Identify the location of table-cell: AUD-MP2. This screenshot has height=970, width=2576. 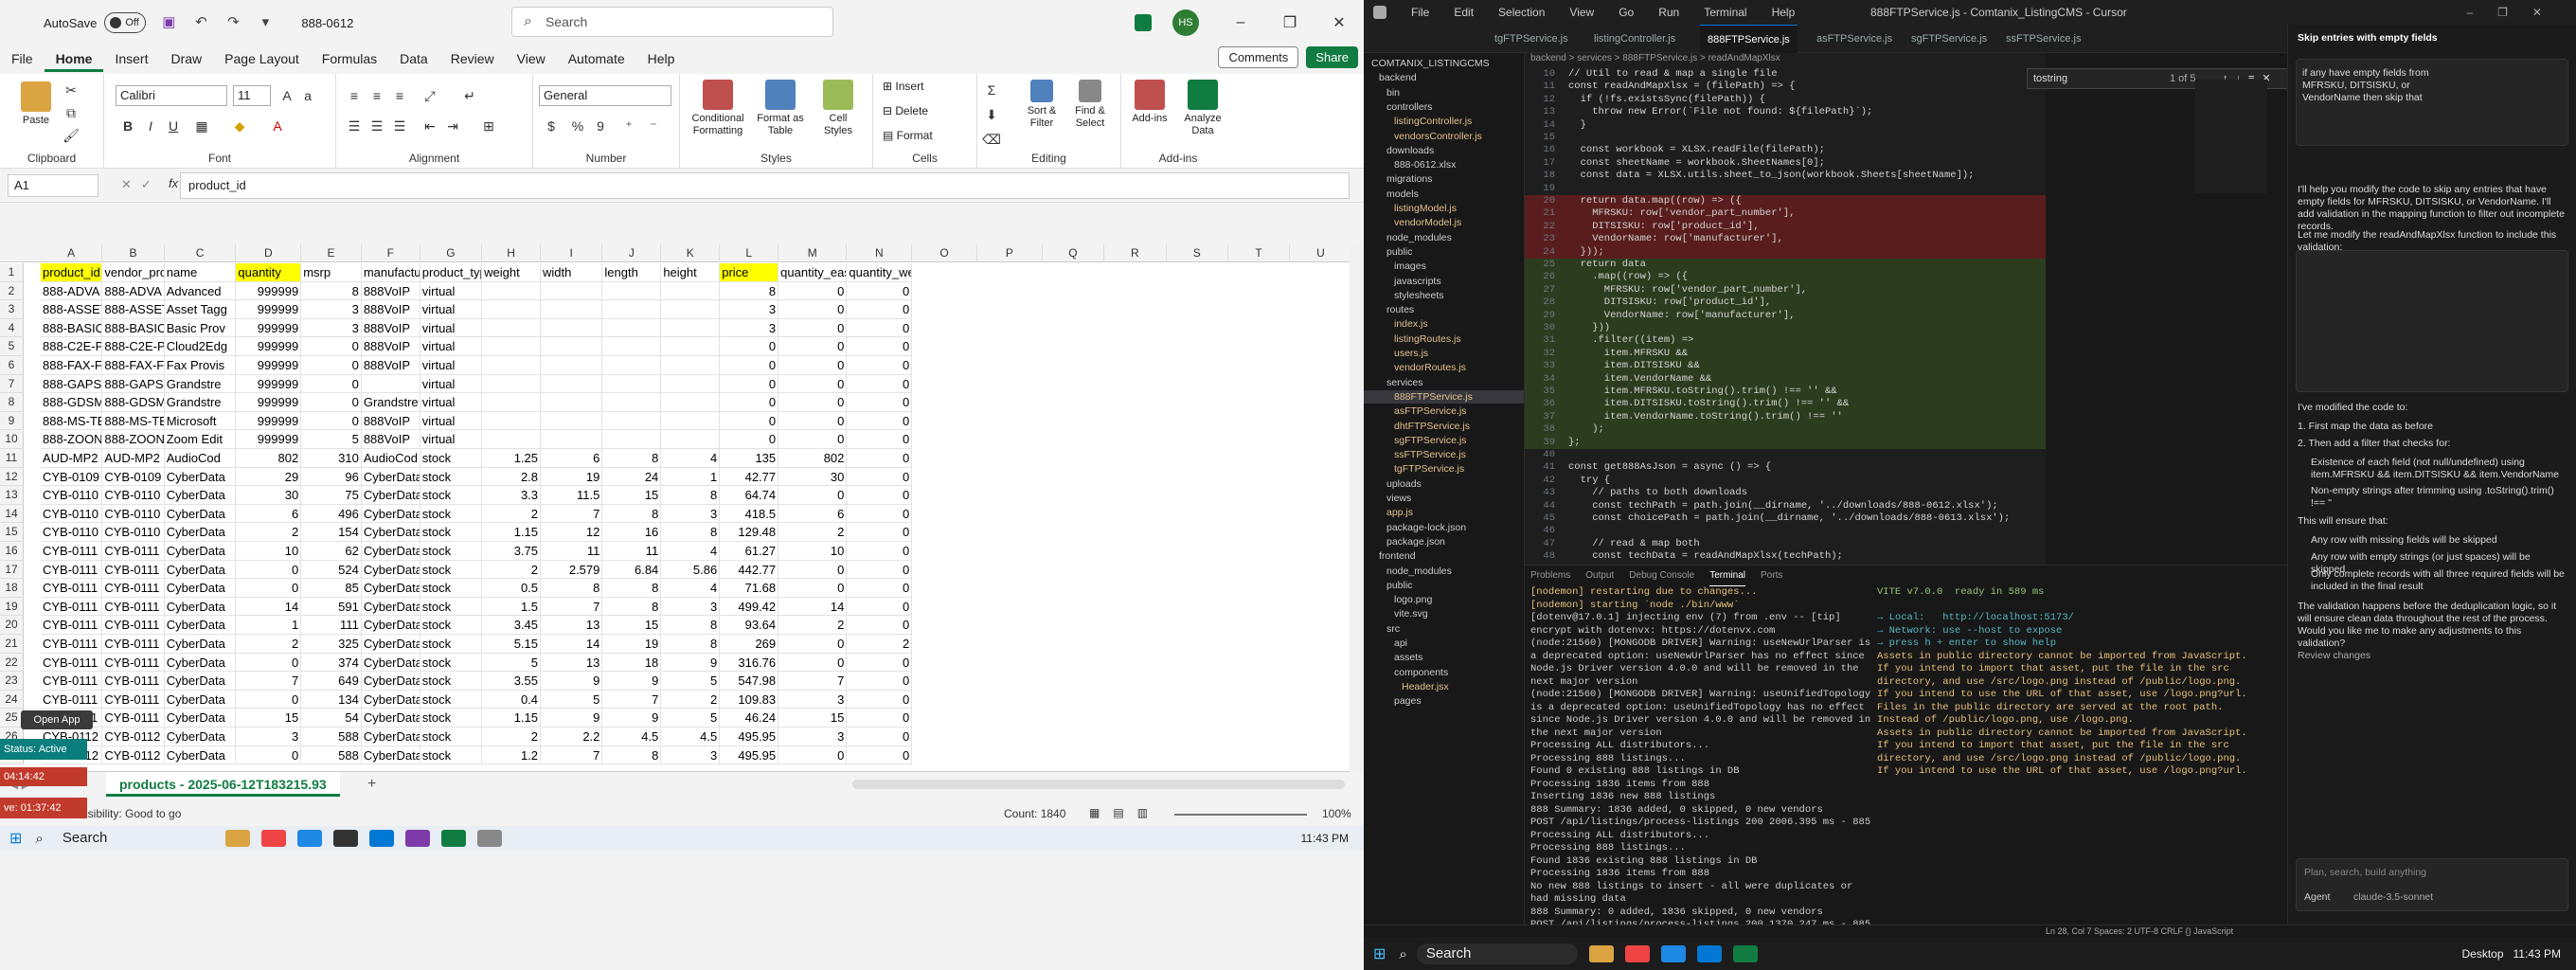
(133, 458).